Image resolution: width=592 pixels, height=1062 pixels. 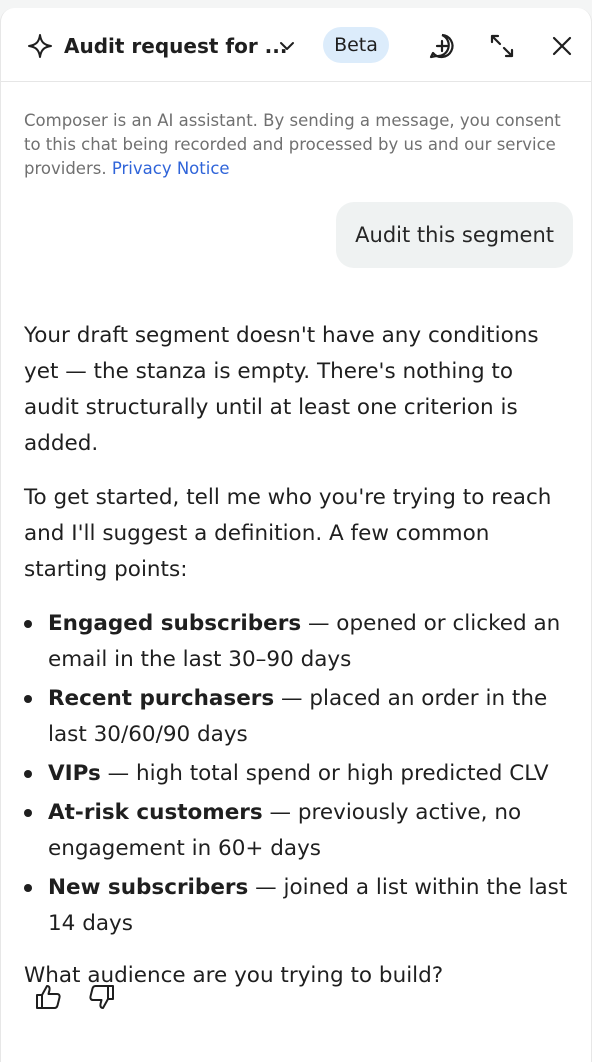 I want to click on panel-header: Audit request for ... Beta, so click(x=296, y=45).